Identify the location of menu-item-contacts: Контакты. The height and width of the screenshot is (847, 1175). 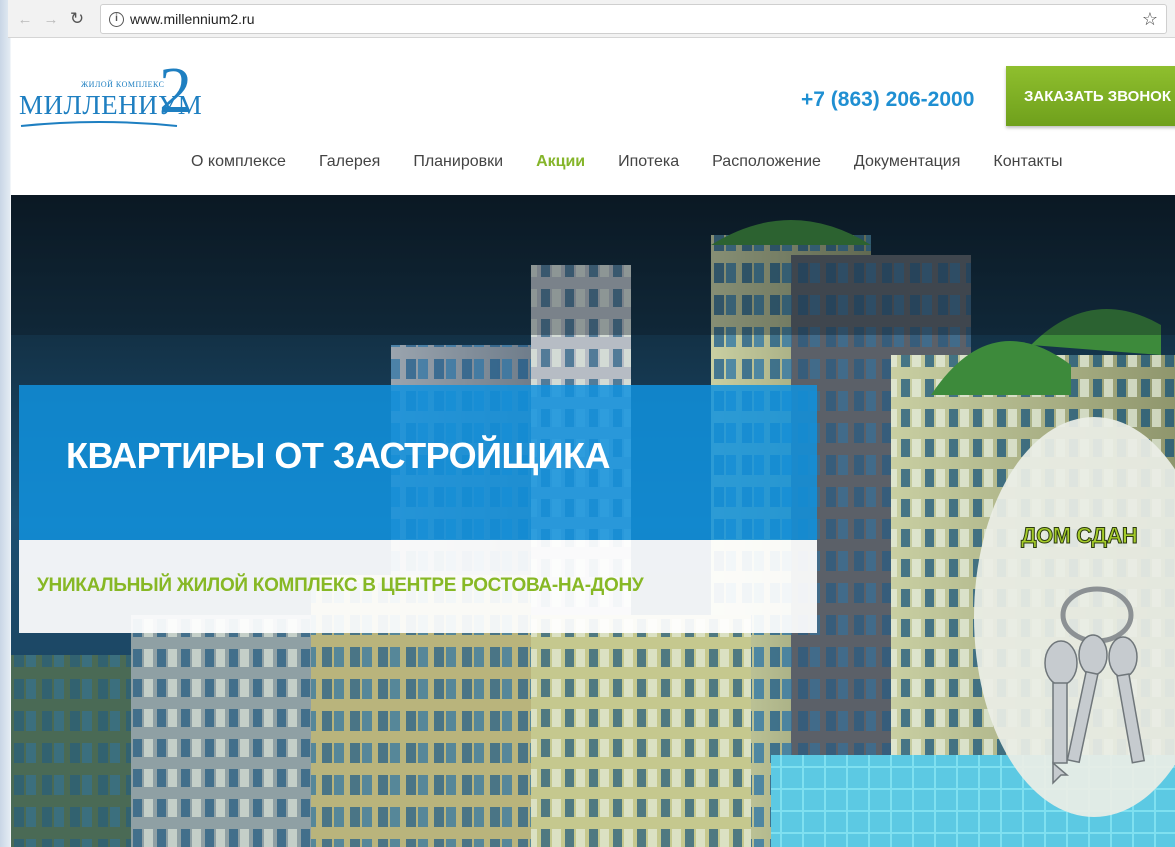
(1027, 162).